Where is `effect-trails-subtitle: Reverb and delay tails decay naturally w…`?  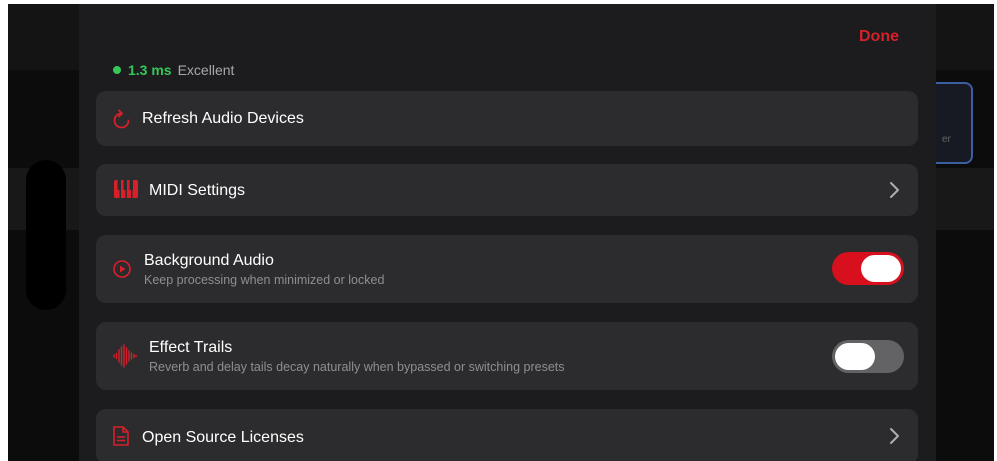 effect-trails-subtitle: Reverb and delay tails decay naturally w… is located at coordinates (357, 367).